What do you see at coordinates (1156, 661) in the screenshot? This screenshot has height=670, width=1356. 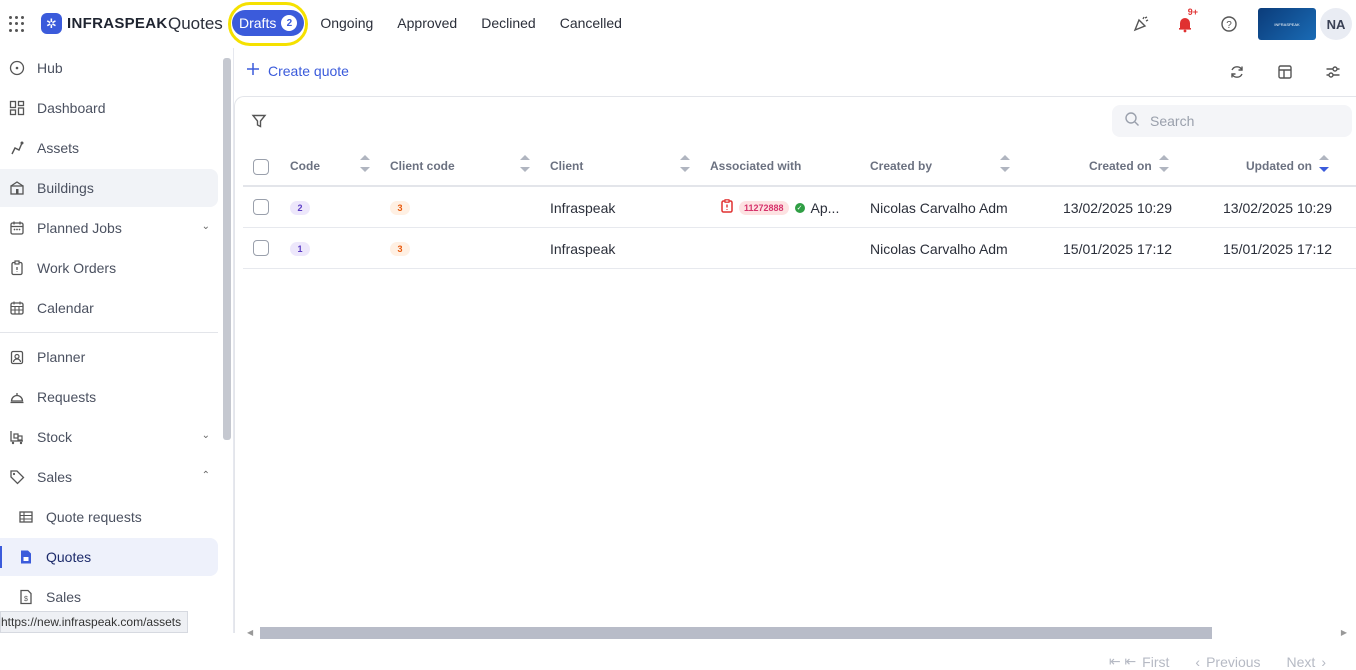 I see `first-page-label: First` at bounding box center [1156, 661].